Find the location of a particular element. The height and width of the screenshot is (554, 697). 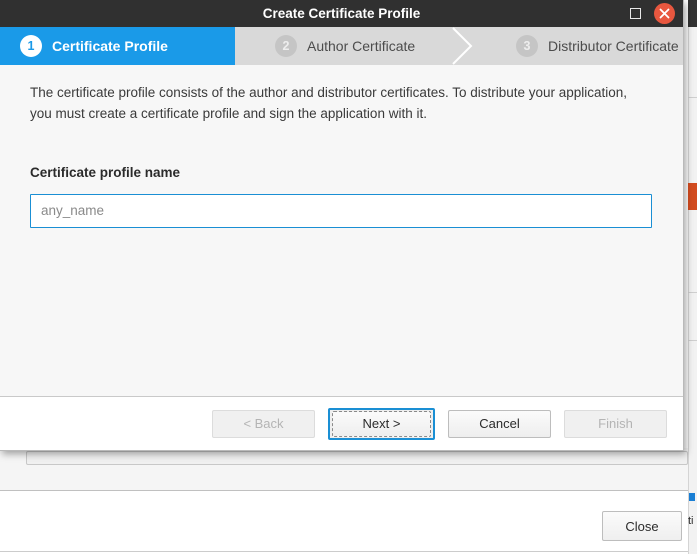

background-right-edge-blue-marker is located at coordinates (692, 497).